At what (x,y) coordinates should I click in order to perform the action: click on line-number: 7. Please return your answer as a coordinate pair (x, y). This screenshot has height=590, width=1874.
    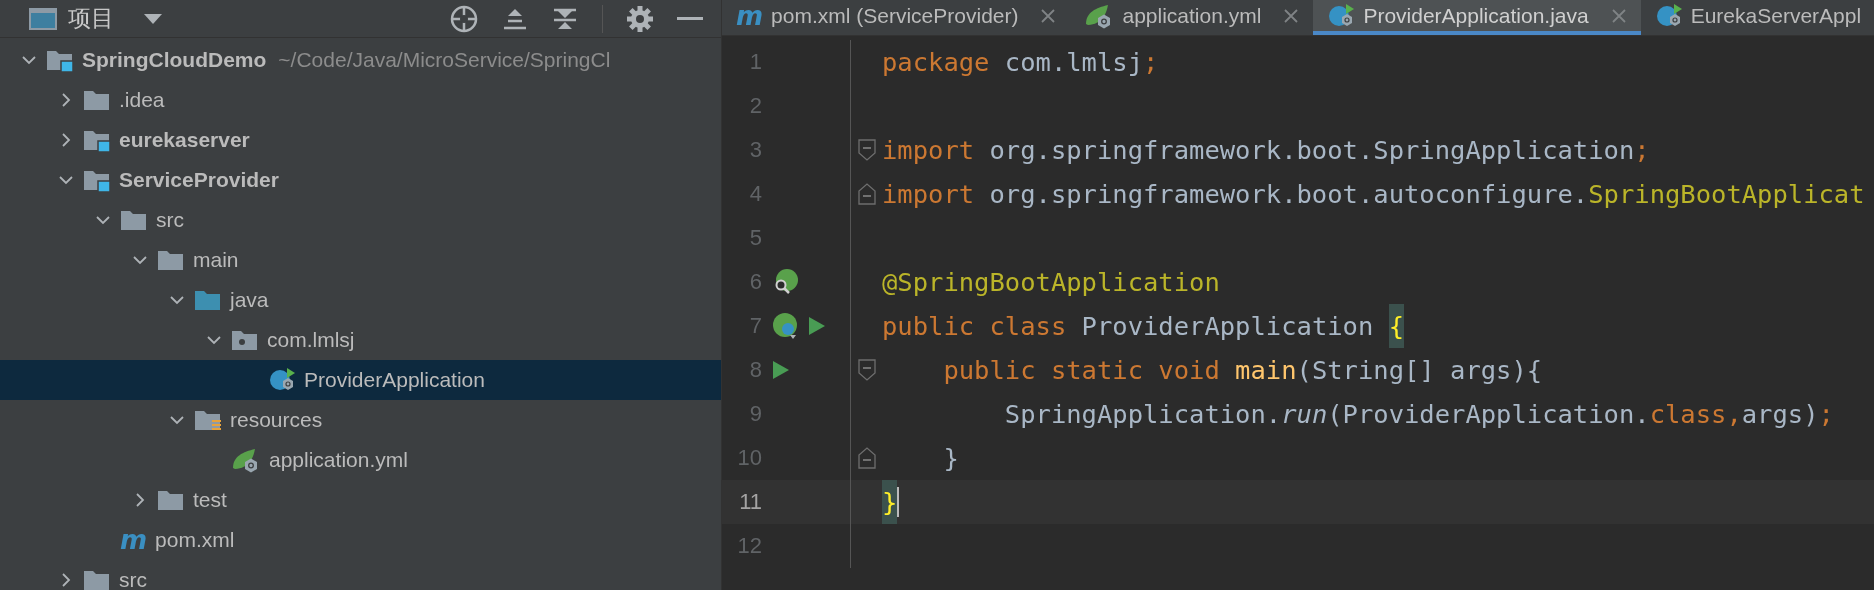
    Looking at the image, I should click on (755, 326).